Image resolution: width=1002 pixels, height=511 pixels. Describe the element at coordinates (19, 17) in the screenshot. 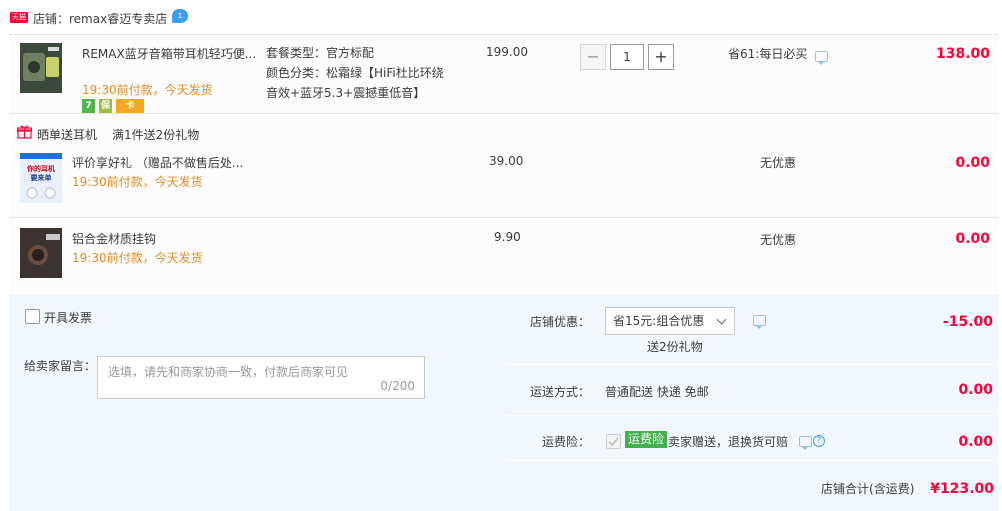

I see `tmall-badge-icon: 天猫` at that location.